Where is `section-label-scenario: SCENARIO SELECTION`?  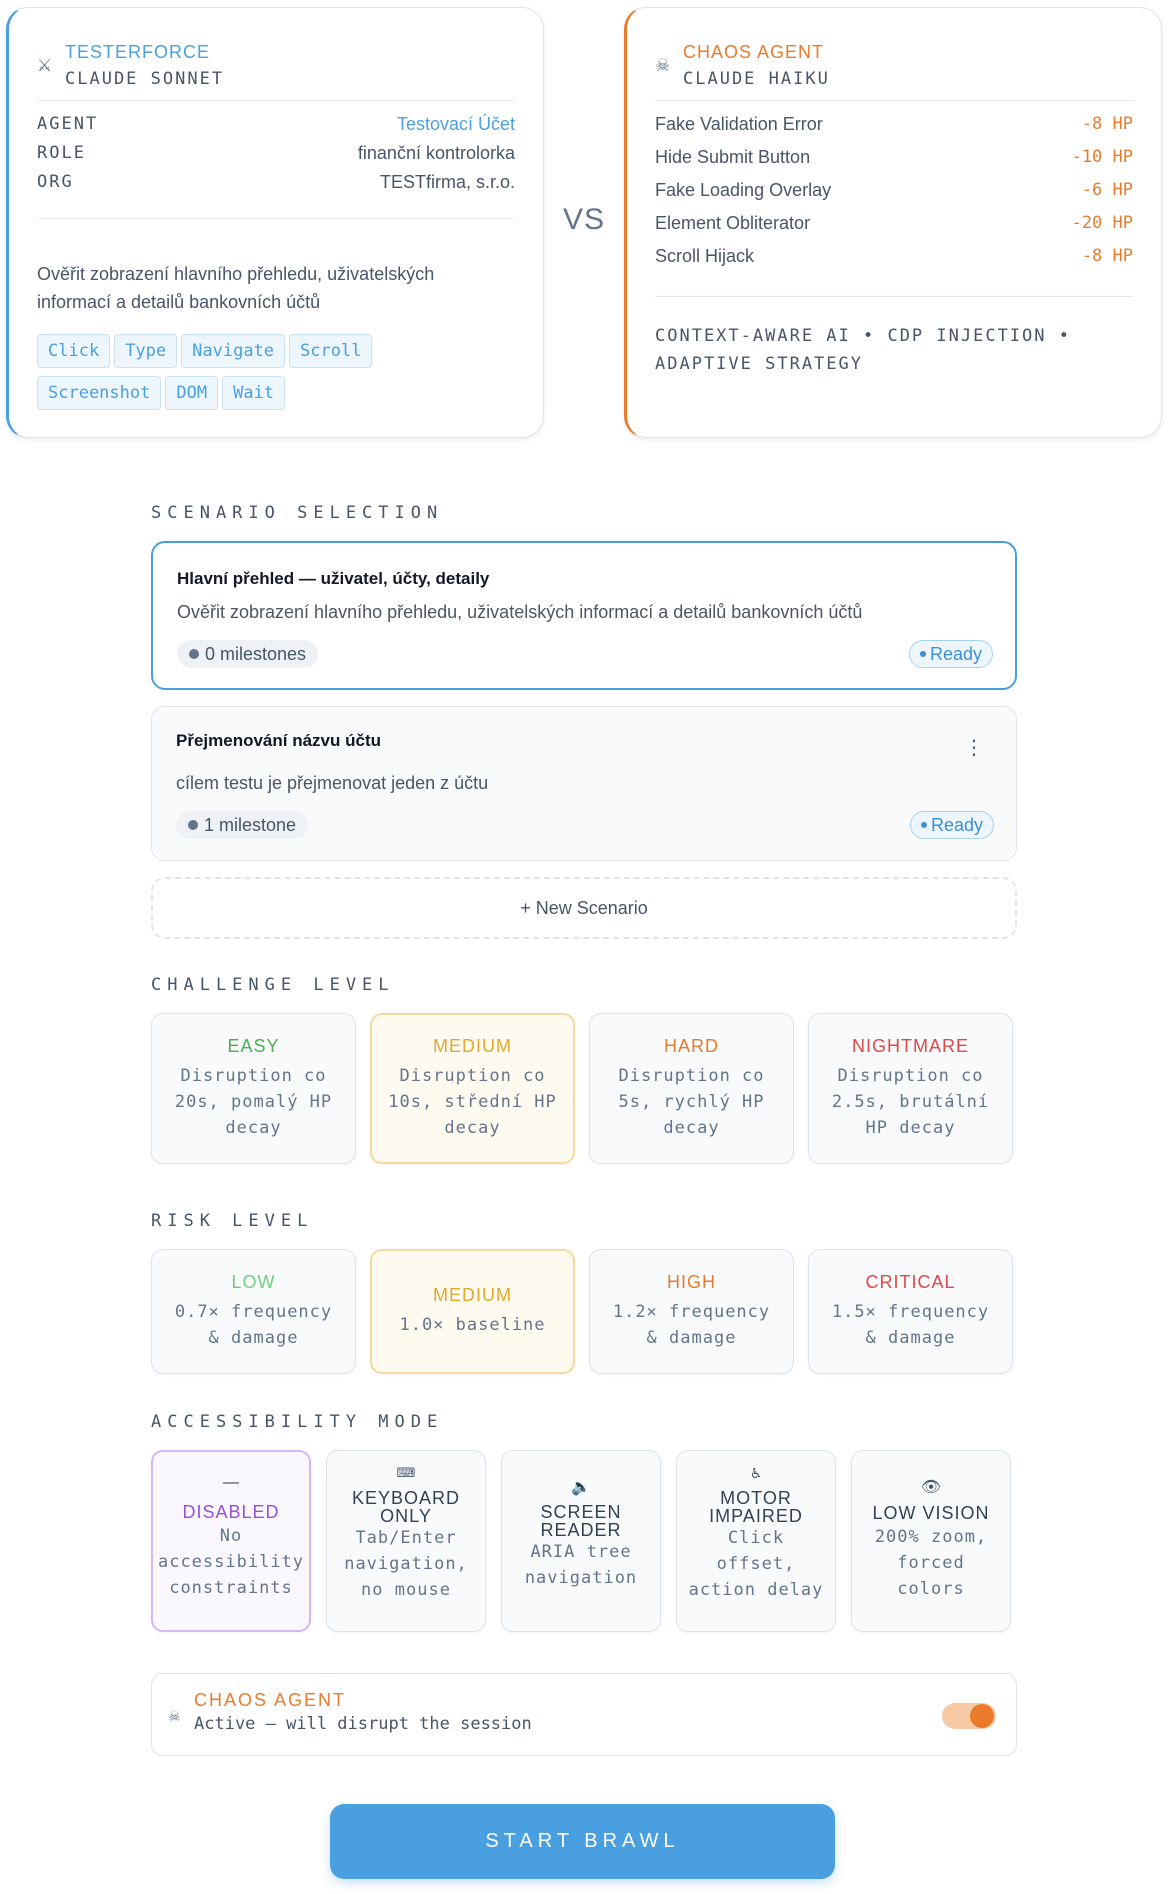
section-label-scenario: SCENARIO SELECTION is located at coordinates (297, 513).